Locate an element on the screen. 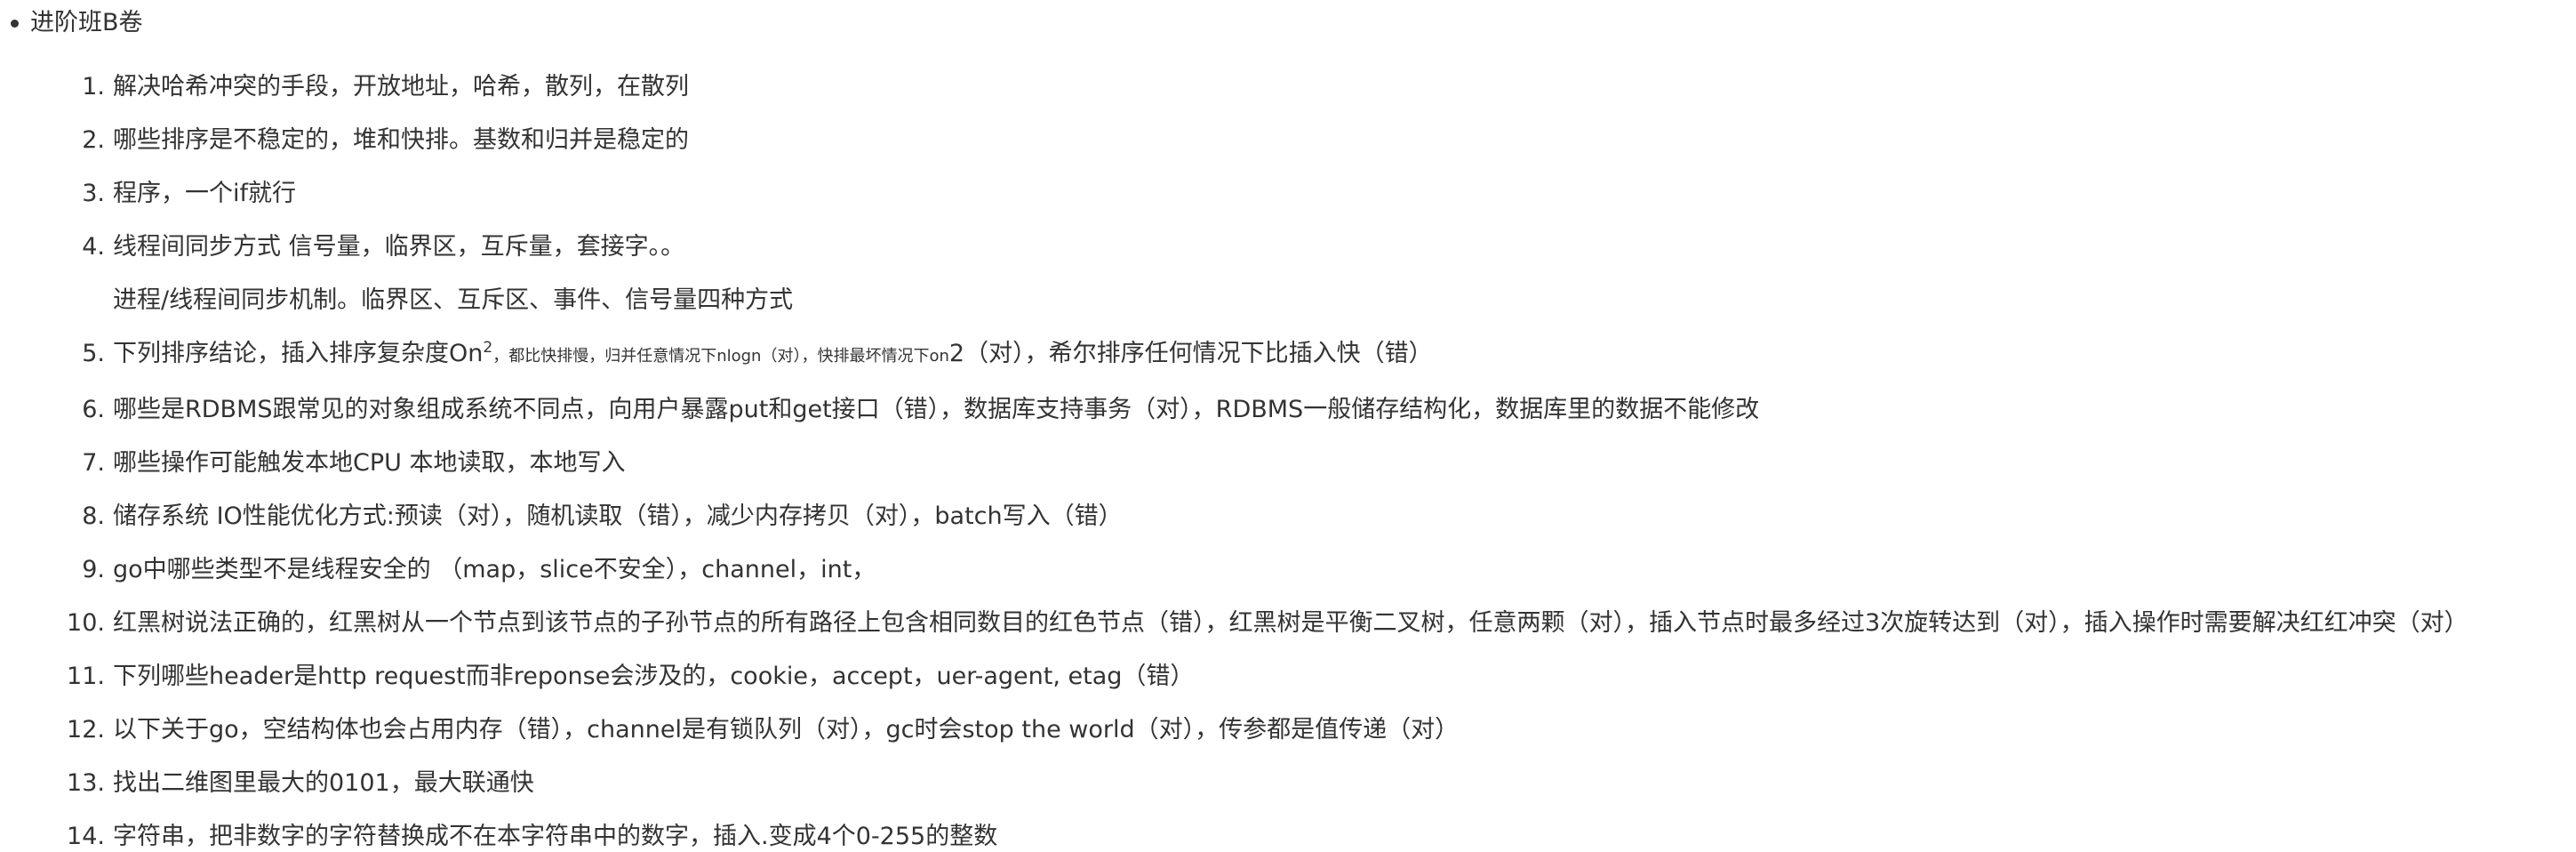 Image resolution: width=2576 pixels, height=852 pixels. item-text: 哪些操作可能触发本地CPU 本地读取，本地写入 is located at coordinates (369, 463).